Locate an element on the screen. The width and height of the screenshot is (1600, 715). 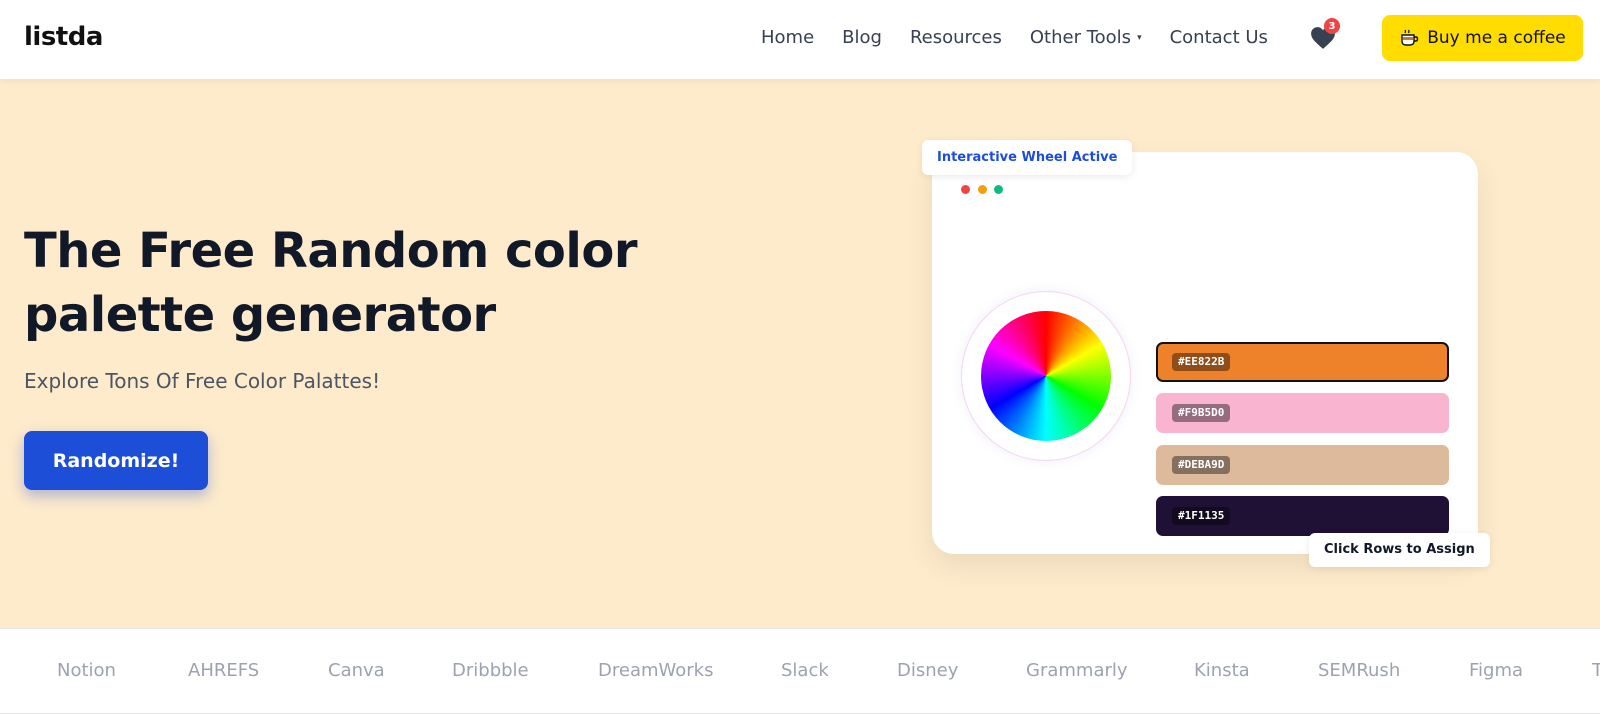
color-wheel is located at coordinates (1046, 376).